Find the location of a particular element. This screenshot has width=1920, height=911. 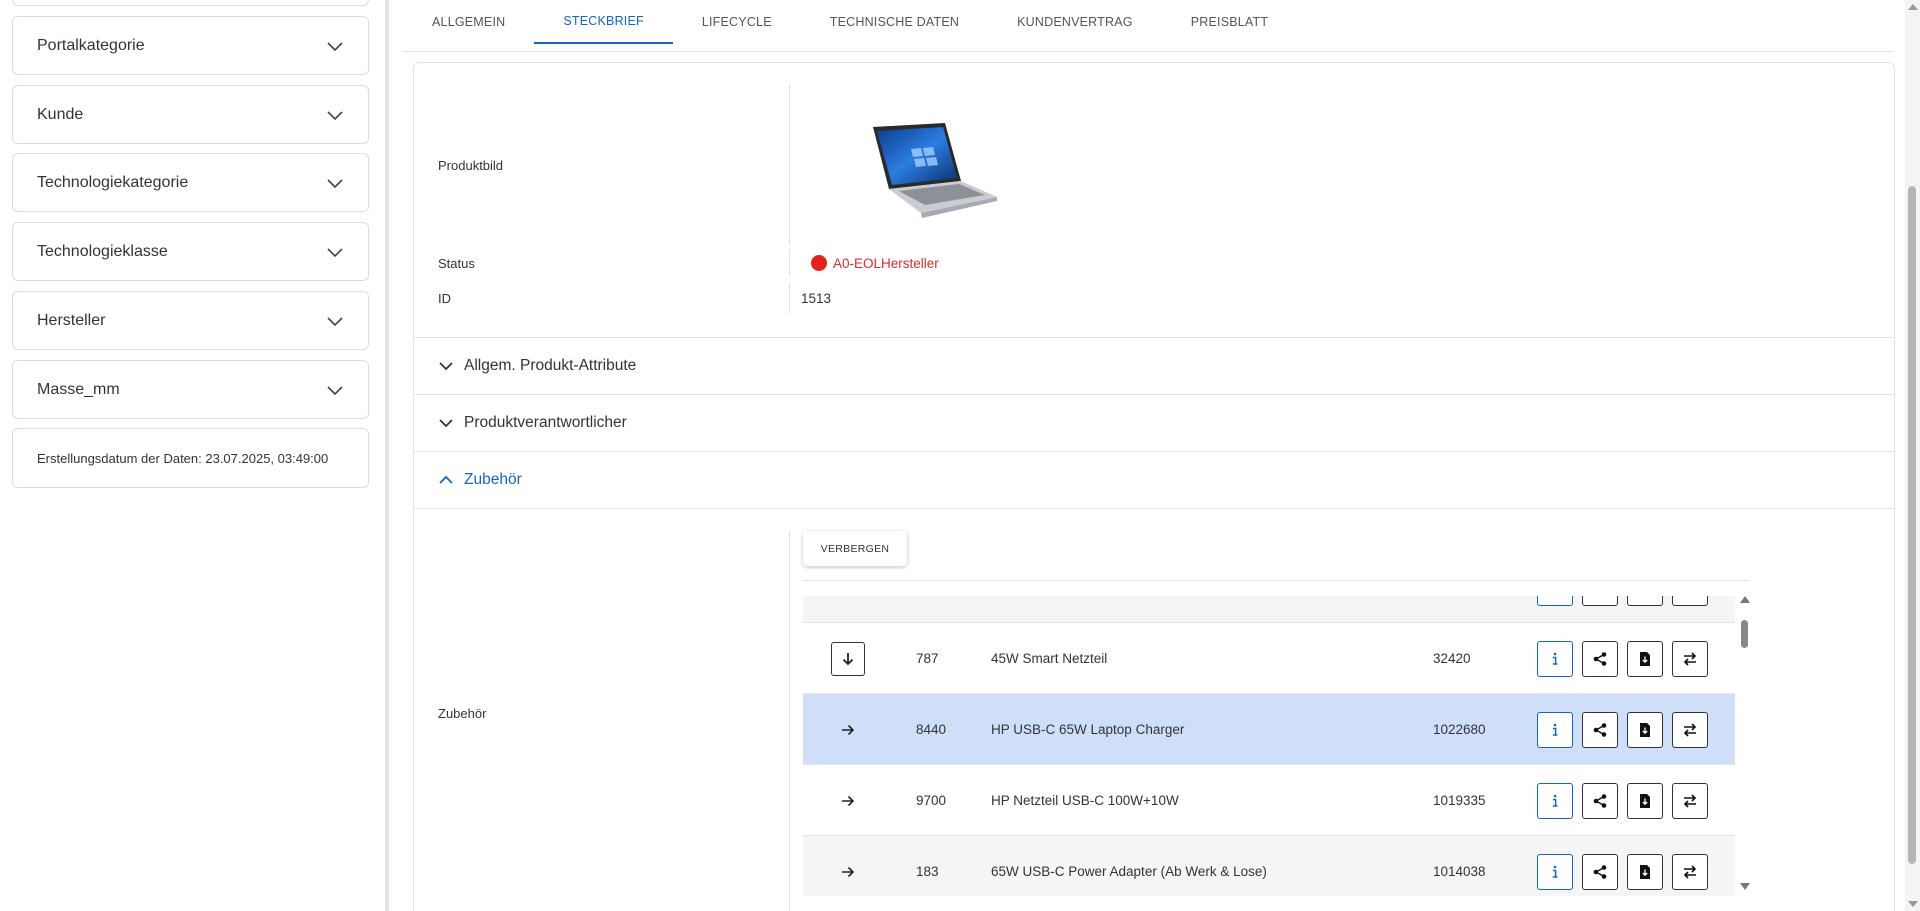

row-id: 8440 is located at coordinates (931, 729).